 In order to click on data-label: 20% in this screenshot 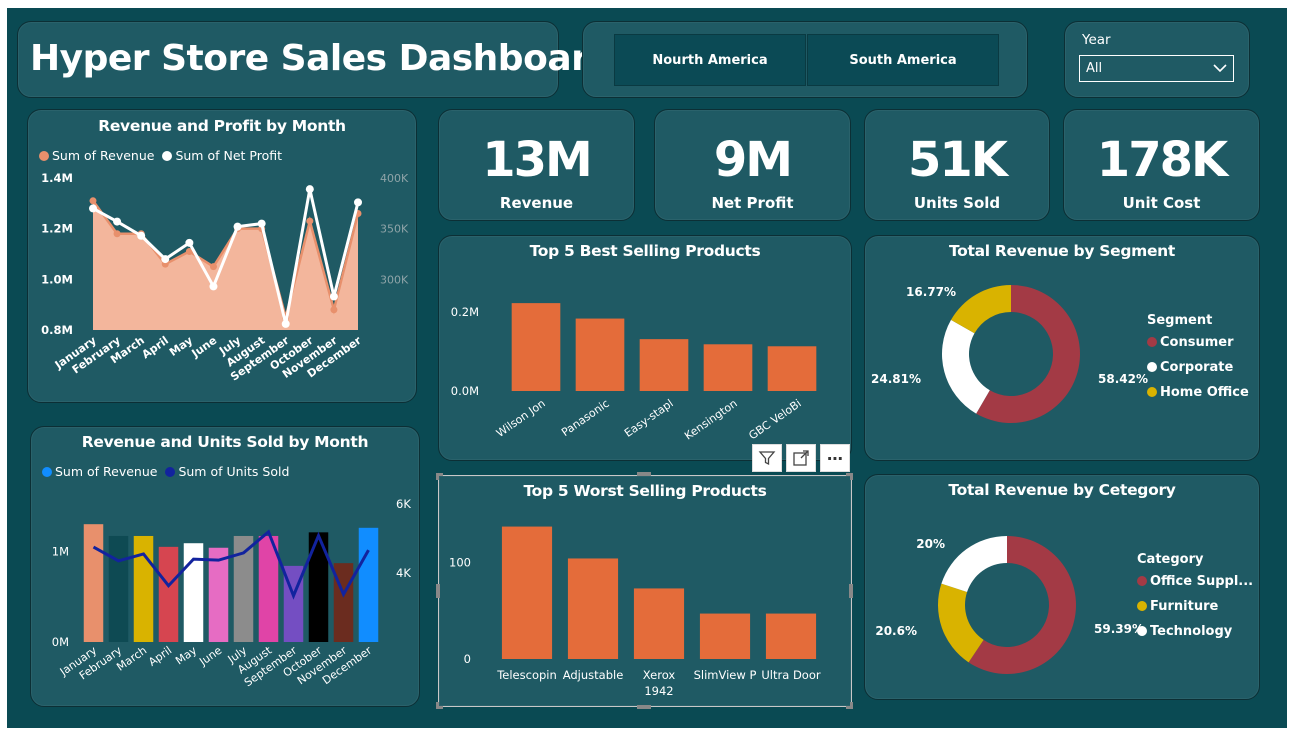, I will do `click(930, 544)`.